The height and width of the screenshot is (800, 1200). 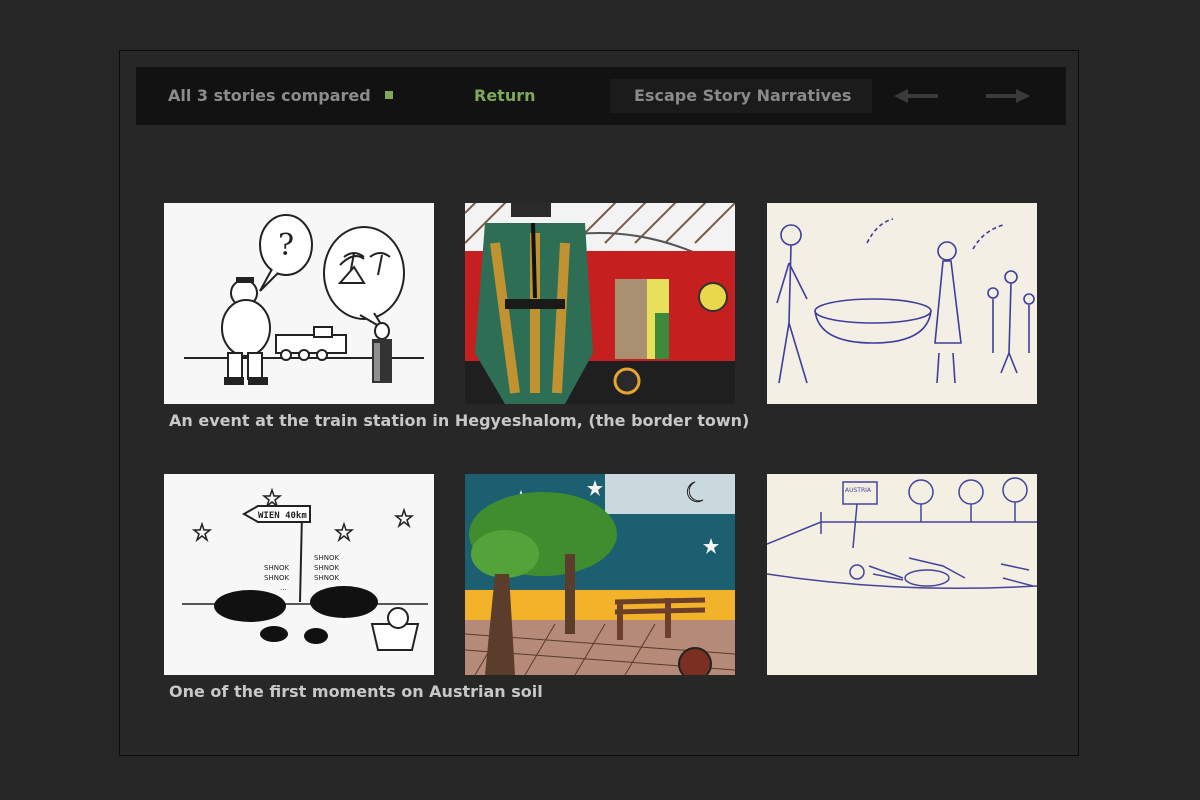 What do you see at coordinates (902, 574) in the screenshot?
I see `story-3-austrian-soil-drawing: AUSTRIA` at bounding box center [902, 574].